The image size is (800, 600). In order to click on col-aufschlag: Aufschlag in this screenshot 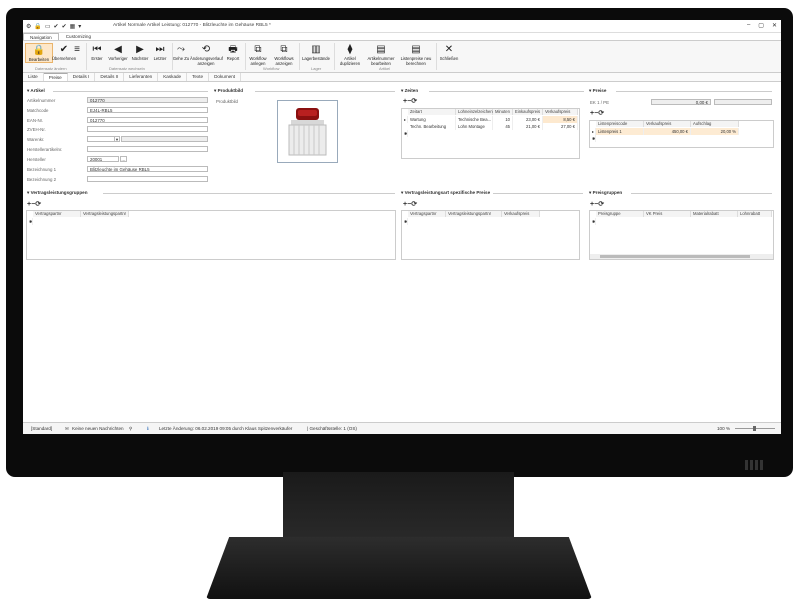, I will do `click(715, 124)`.